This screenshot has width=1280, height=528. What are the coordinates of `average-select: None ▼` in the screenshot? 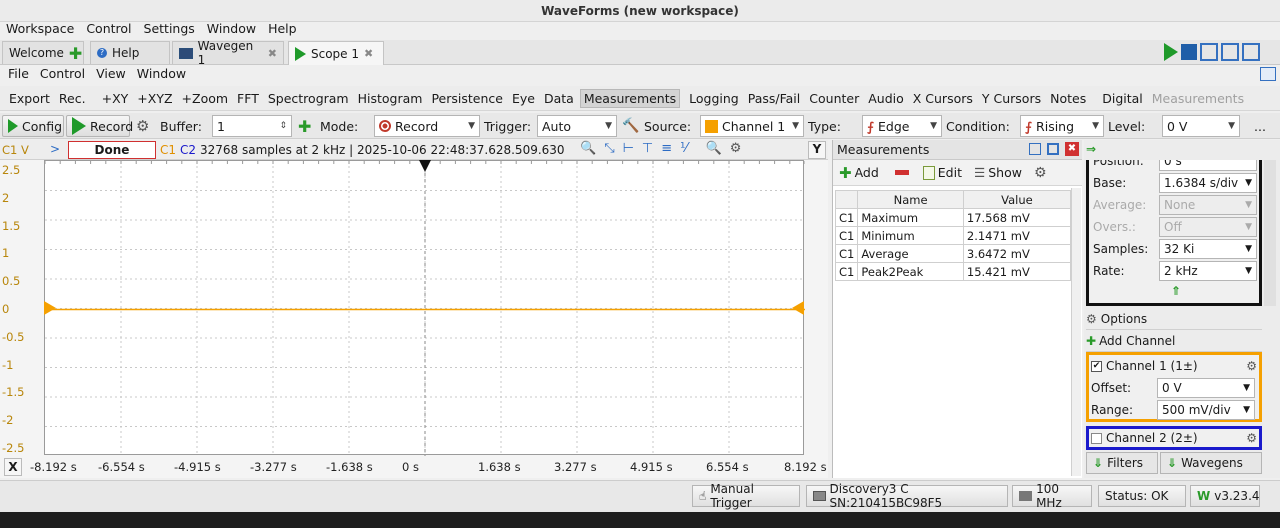 It's located at (1208, 205).